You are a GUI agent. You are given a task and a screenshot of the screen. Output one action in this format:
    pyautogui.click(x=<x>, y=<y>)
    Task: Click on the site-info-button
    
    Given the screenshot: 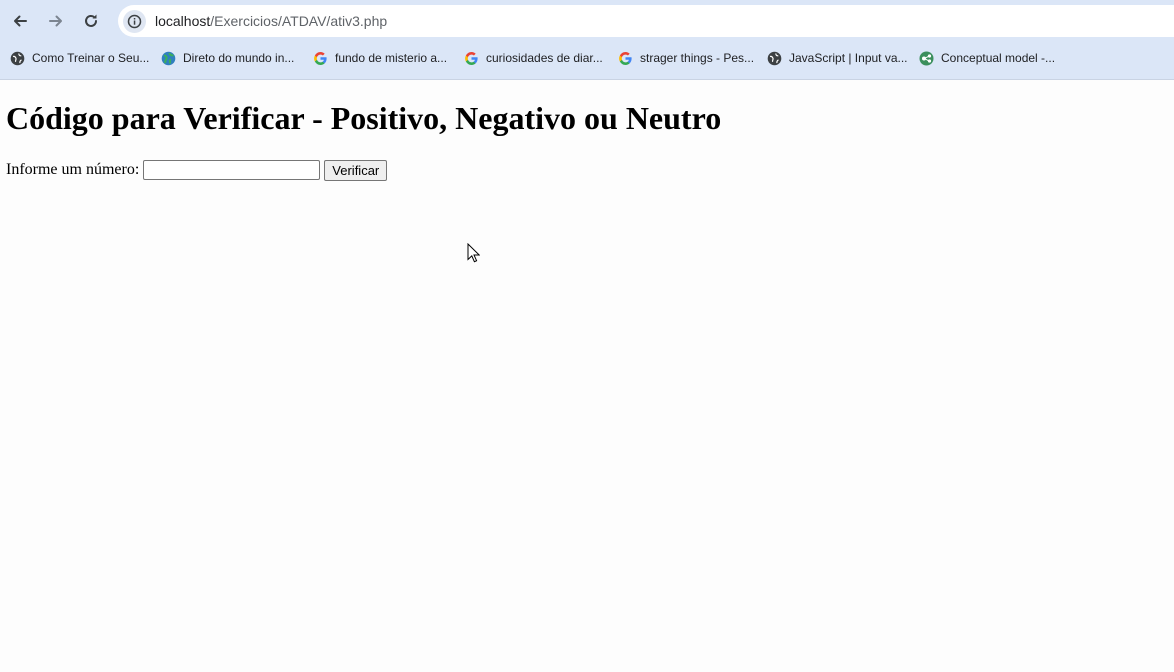 What is the action you would take?
    pyautogui.click(x=134, y=21)
    